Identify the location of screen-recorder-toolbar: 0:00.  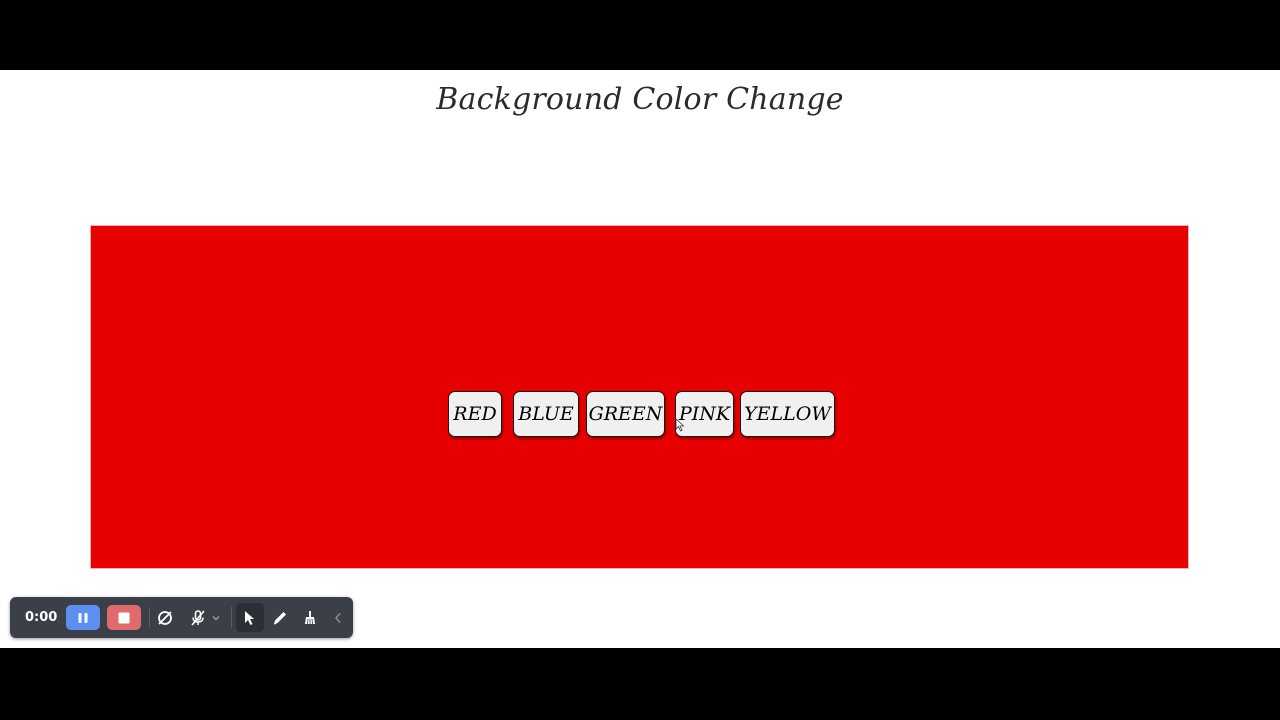
(181, 617).